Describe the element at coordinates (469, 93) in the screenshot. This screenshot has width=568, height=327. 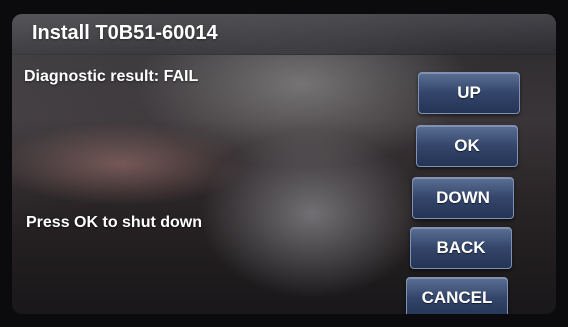
I see `up-button: UP` at that location.